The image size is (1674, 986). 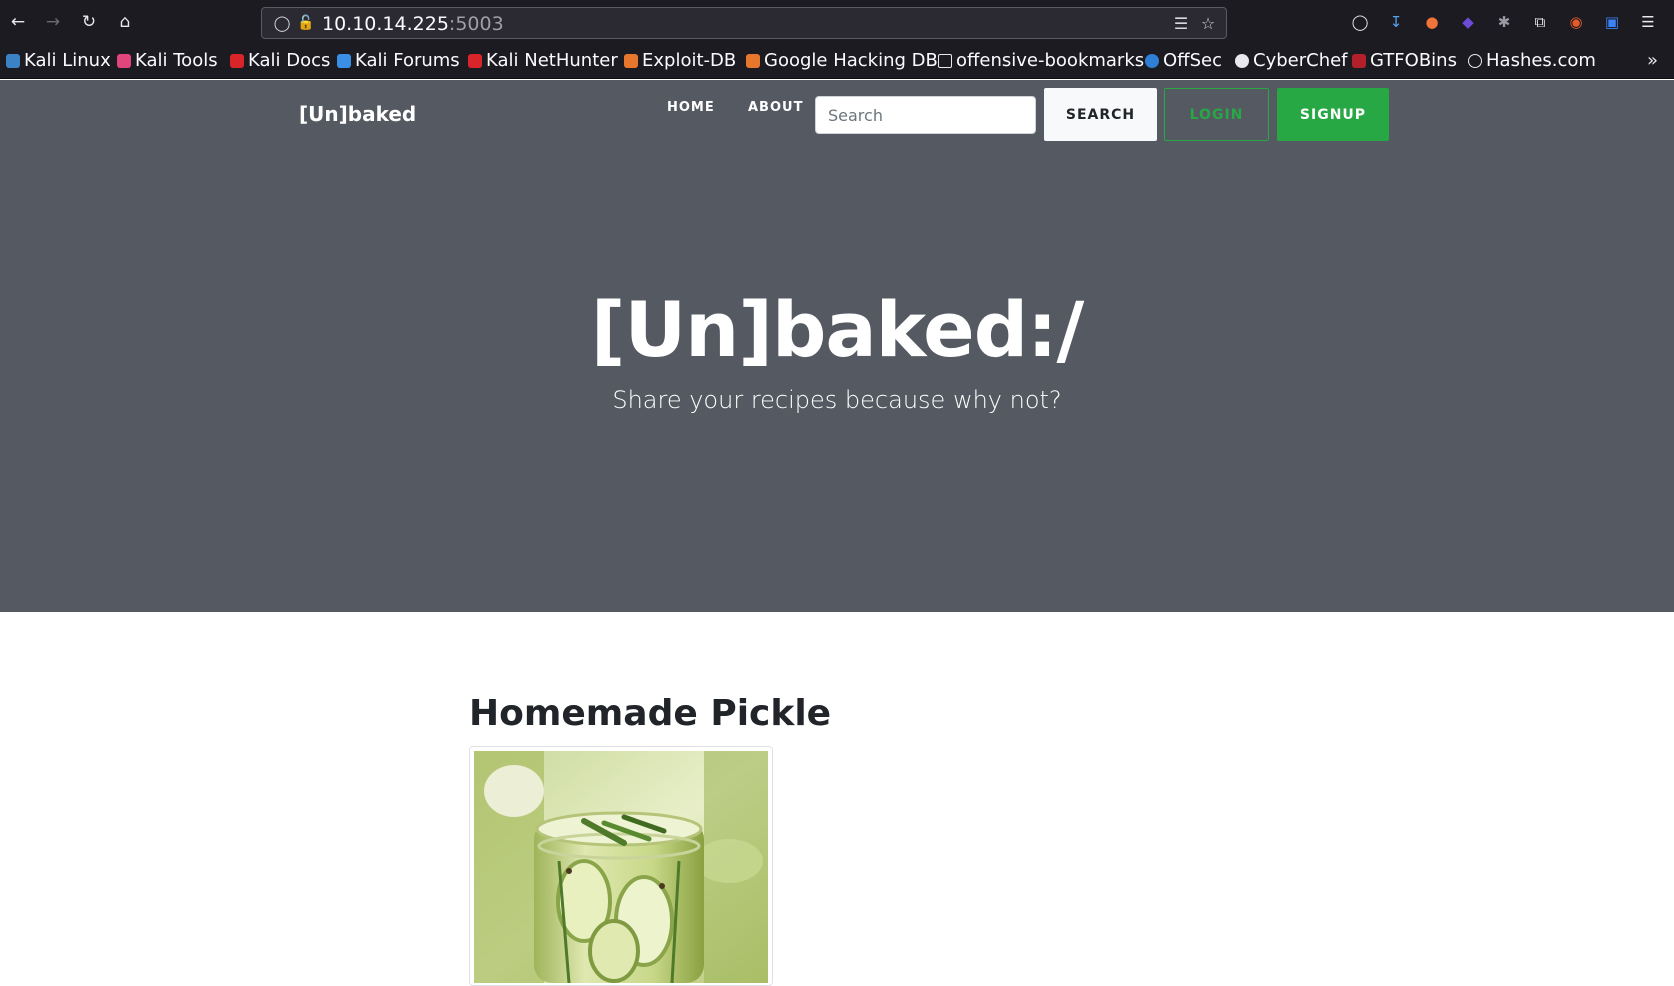 What do you see at coordinates (552, 60) in the screenshot?
I see `bookmark-label: Kali NetHunter` at bounding box center [552, 60].